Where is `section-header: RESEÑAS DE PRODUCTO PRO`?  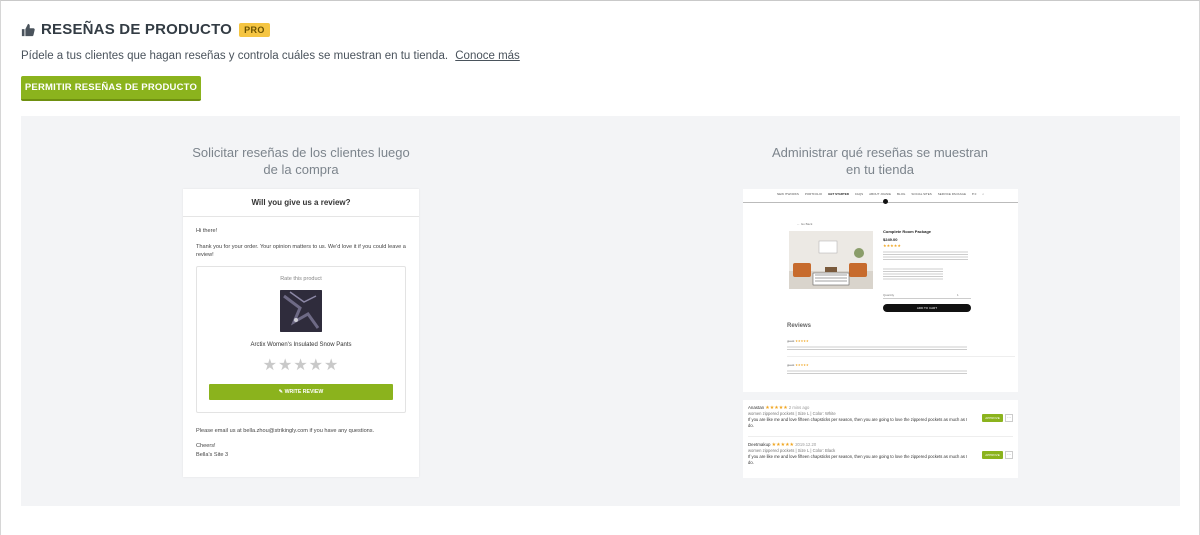 section-header: RESEÑAS DE PRODUCTO PRO is located at coordinates (145, 29).